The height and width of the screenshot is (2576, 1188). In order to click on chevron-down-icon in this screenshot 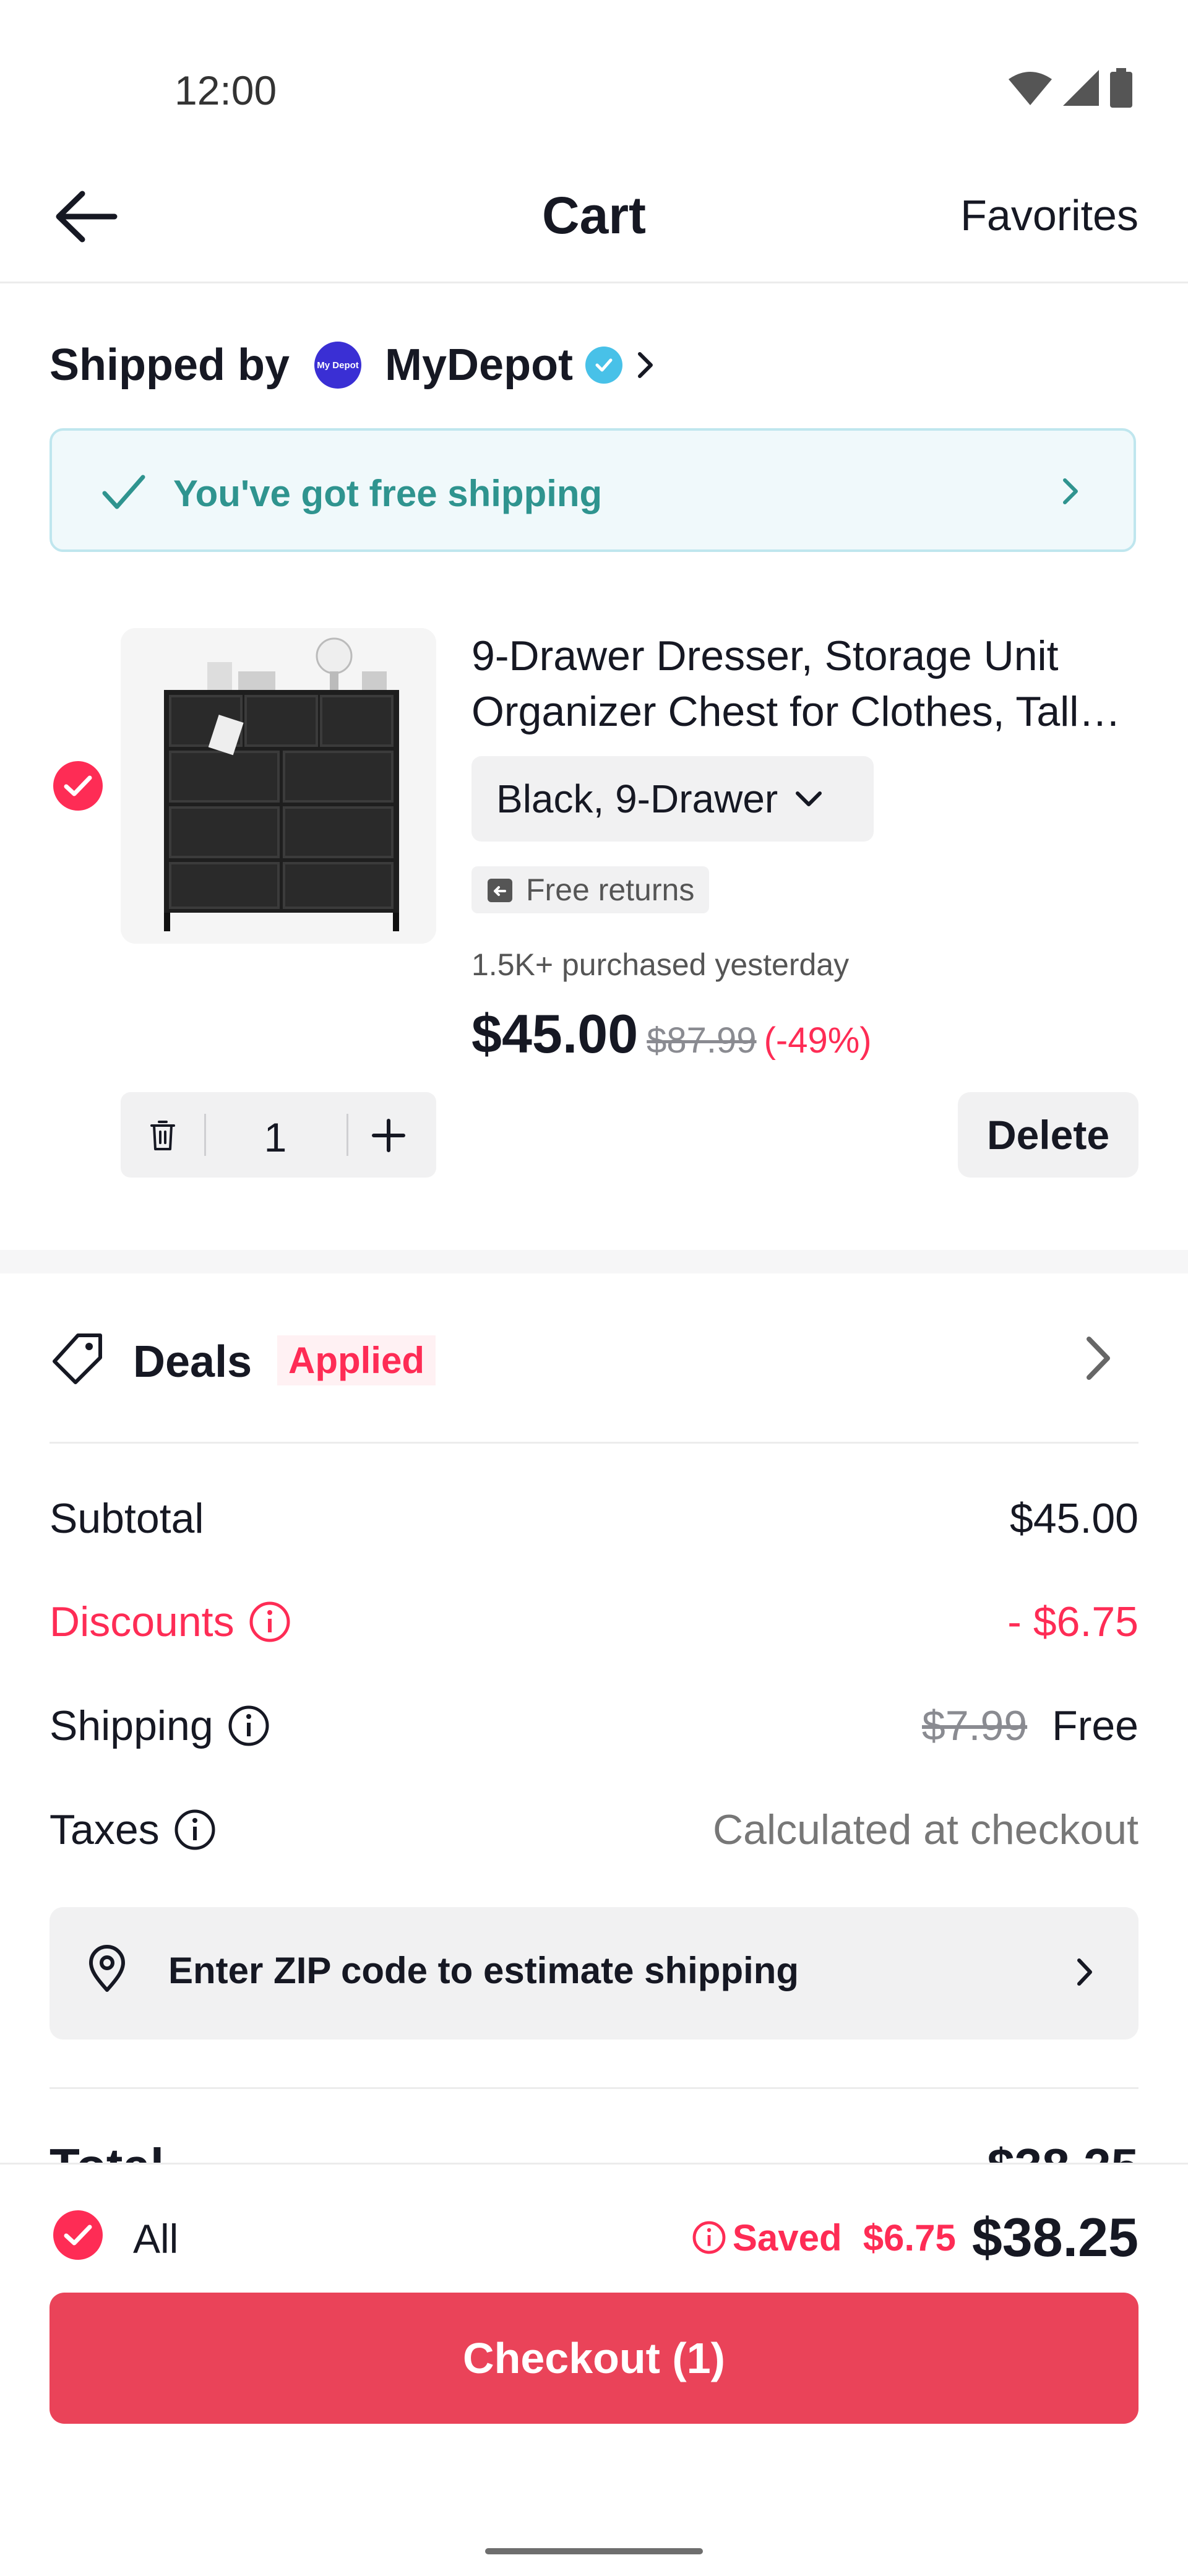, I will do `click(809, 798)`.